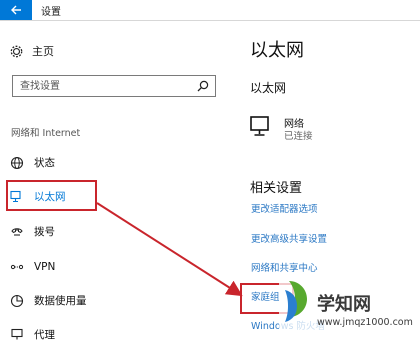 The height and width of the screenshot is (342, 420). What do you see at coordinates (298, 136) in the screenshot?
I see `network-status: 已连接` at bounding box center [298, 136].